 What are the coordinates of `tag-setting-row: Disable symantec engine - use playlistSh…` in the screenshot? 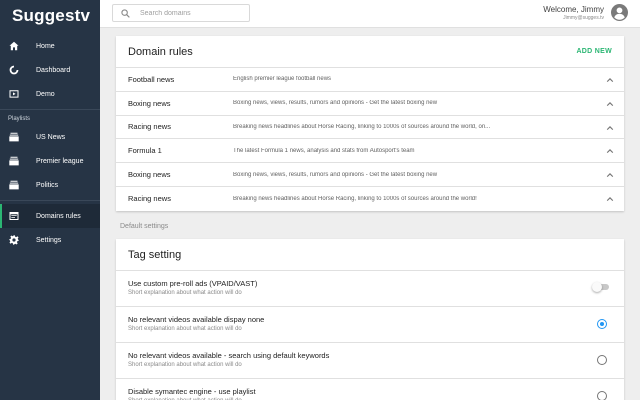 It's located at (370, 389).